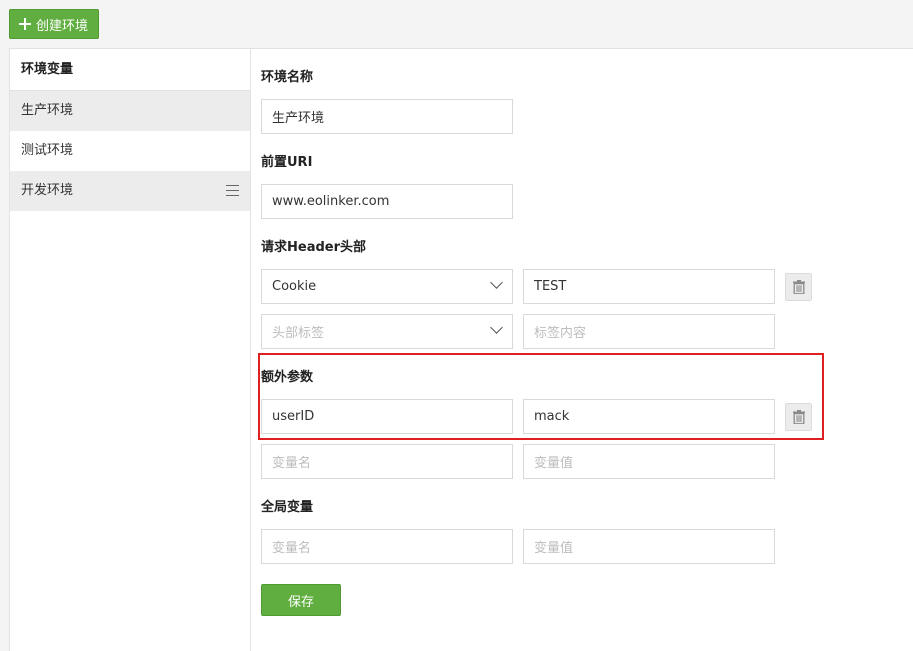  What do you see at coordinates (387, 546) in the screenshot?
I see `new-global-var-key-input: 变量名` at bounding box center [387, 546].